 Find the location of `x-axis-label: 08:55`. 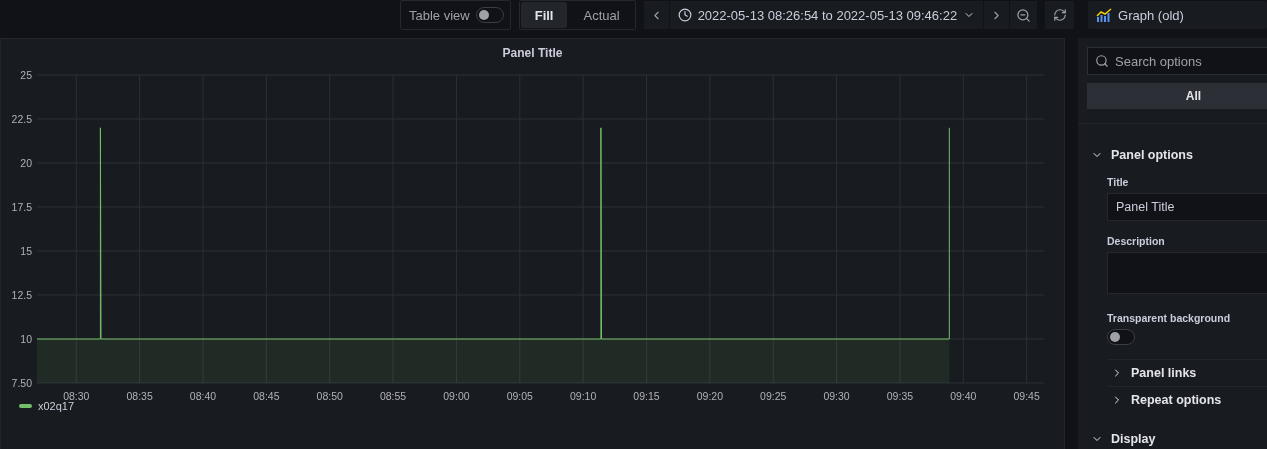

x-axis-label: 08:55 is located at coordinates (393, 395).